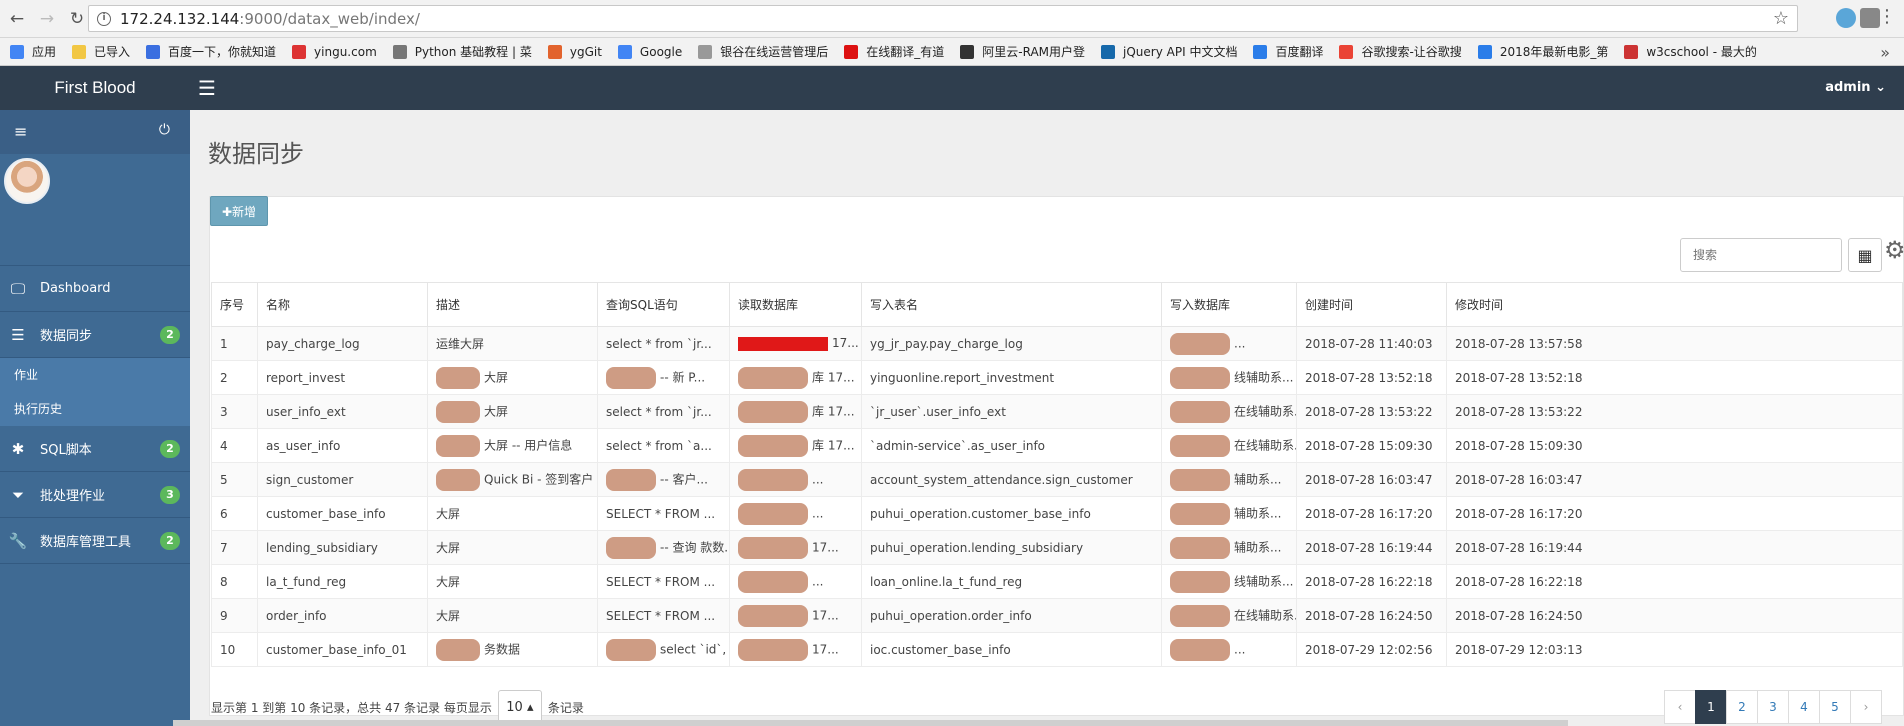 The width and height of the screenshot is (1904, 726). What do you see at coordinates (1369, 581) in the screenshot?
I see `cell-text: 2018-07-28 16:22:18` at bounding box center [1369, 581].